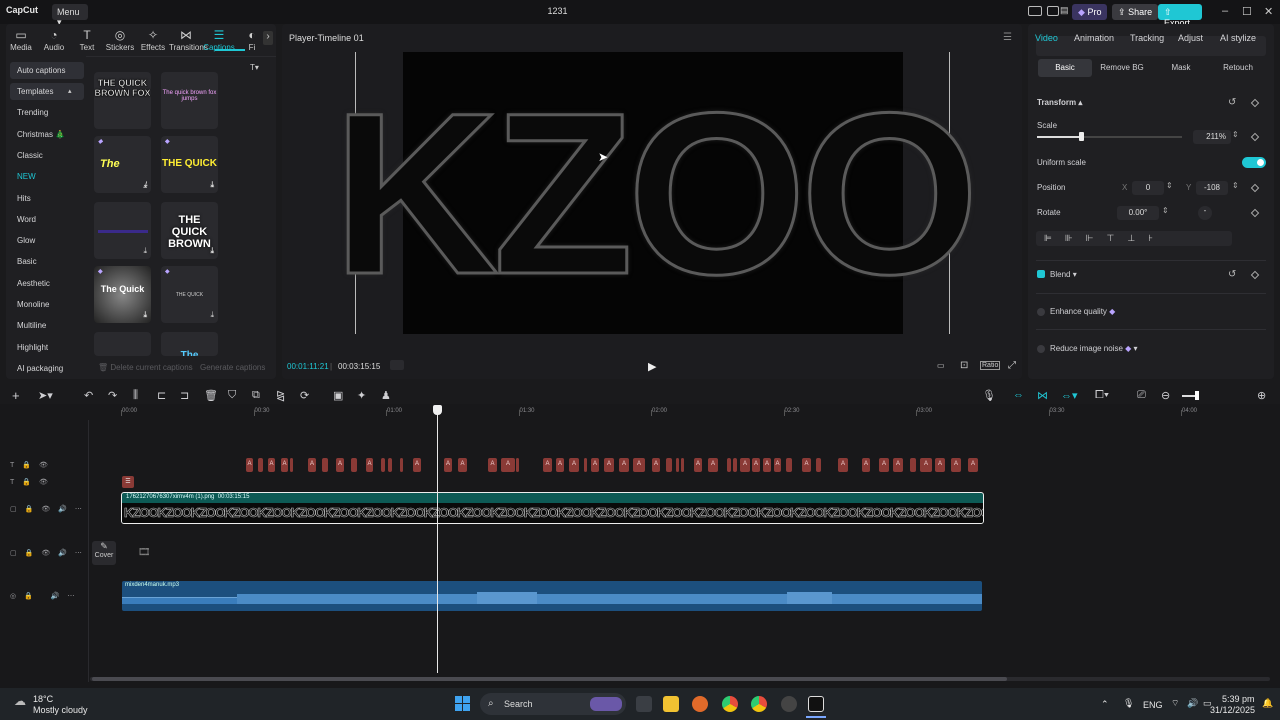 The width and height of the screenshot is (1280, 720). Describe the element at coordinates (989, 395) in the screenshot. I see `microphone-icon: 🎙` at that location.